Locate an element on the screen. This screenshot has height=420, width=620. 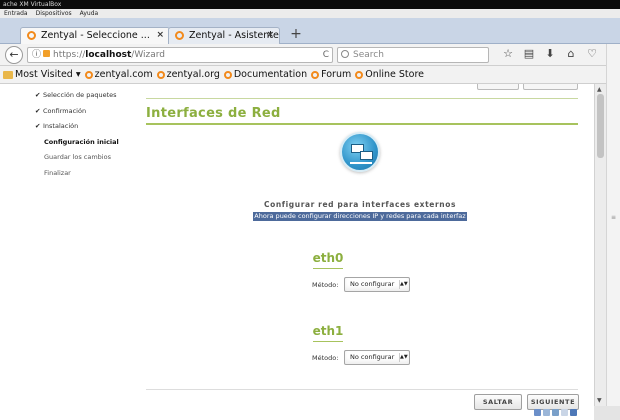
url-bar: ⓘ https://localhost/Wizard C is located at coordinates (180, 55).